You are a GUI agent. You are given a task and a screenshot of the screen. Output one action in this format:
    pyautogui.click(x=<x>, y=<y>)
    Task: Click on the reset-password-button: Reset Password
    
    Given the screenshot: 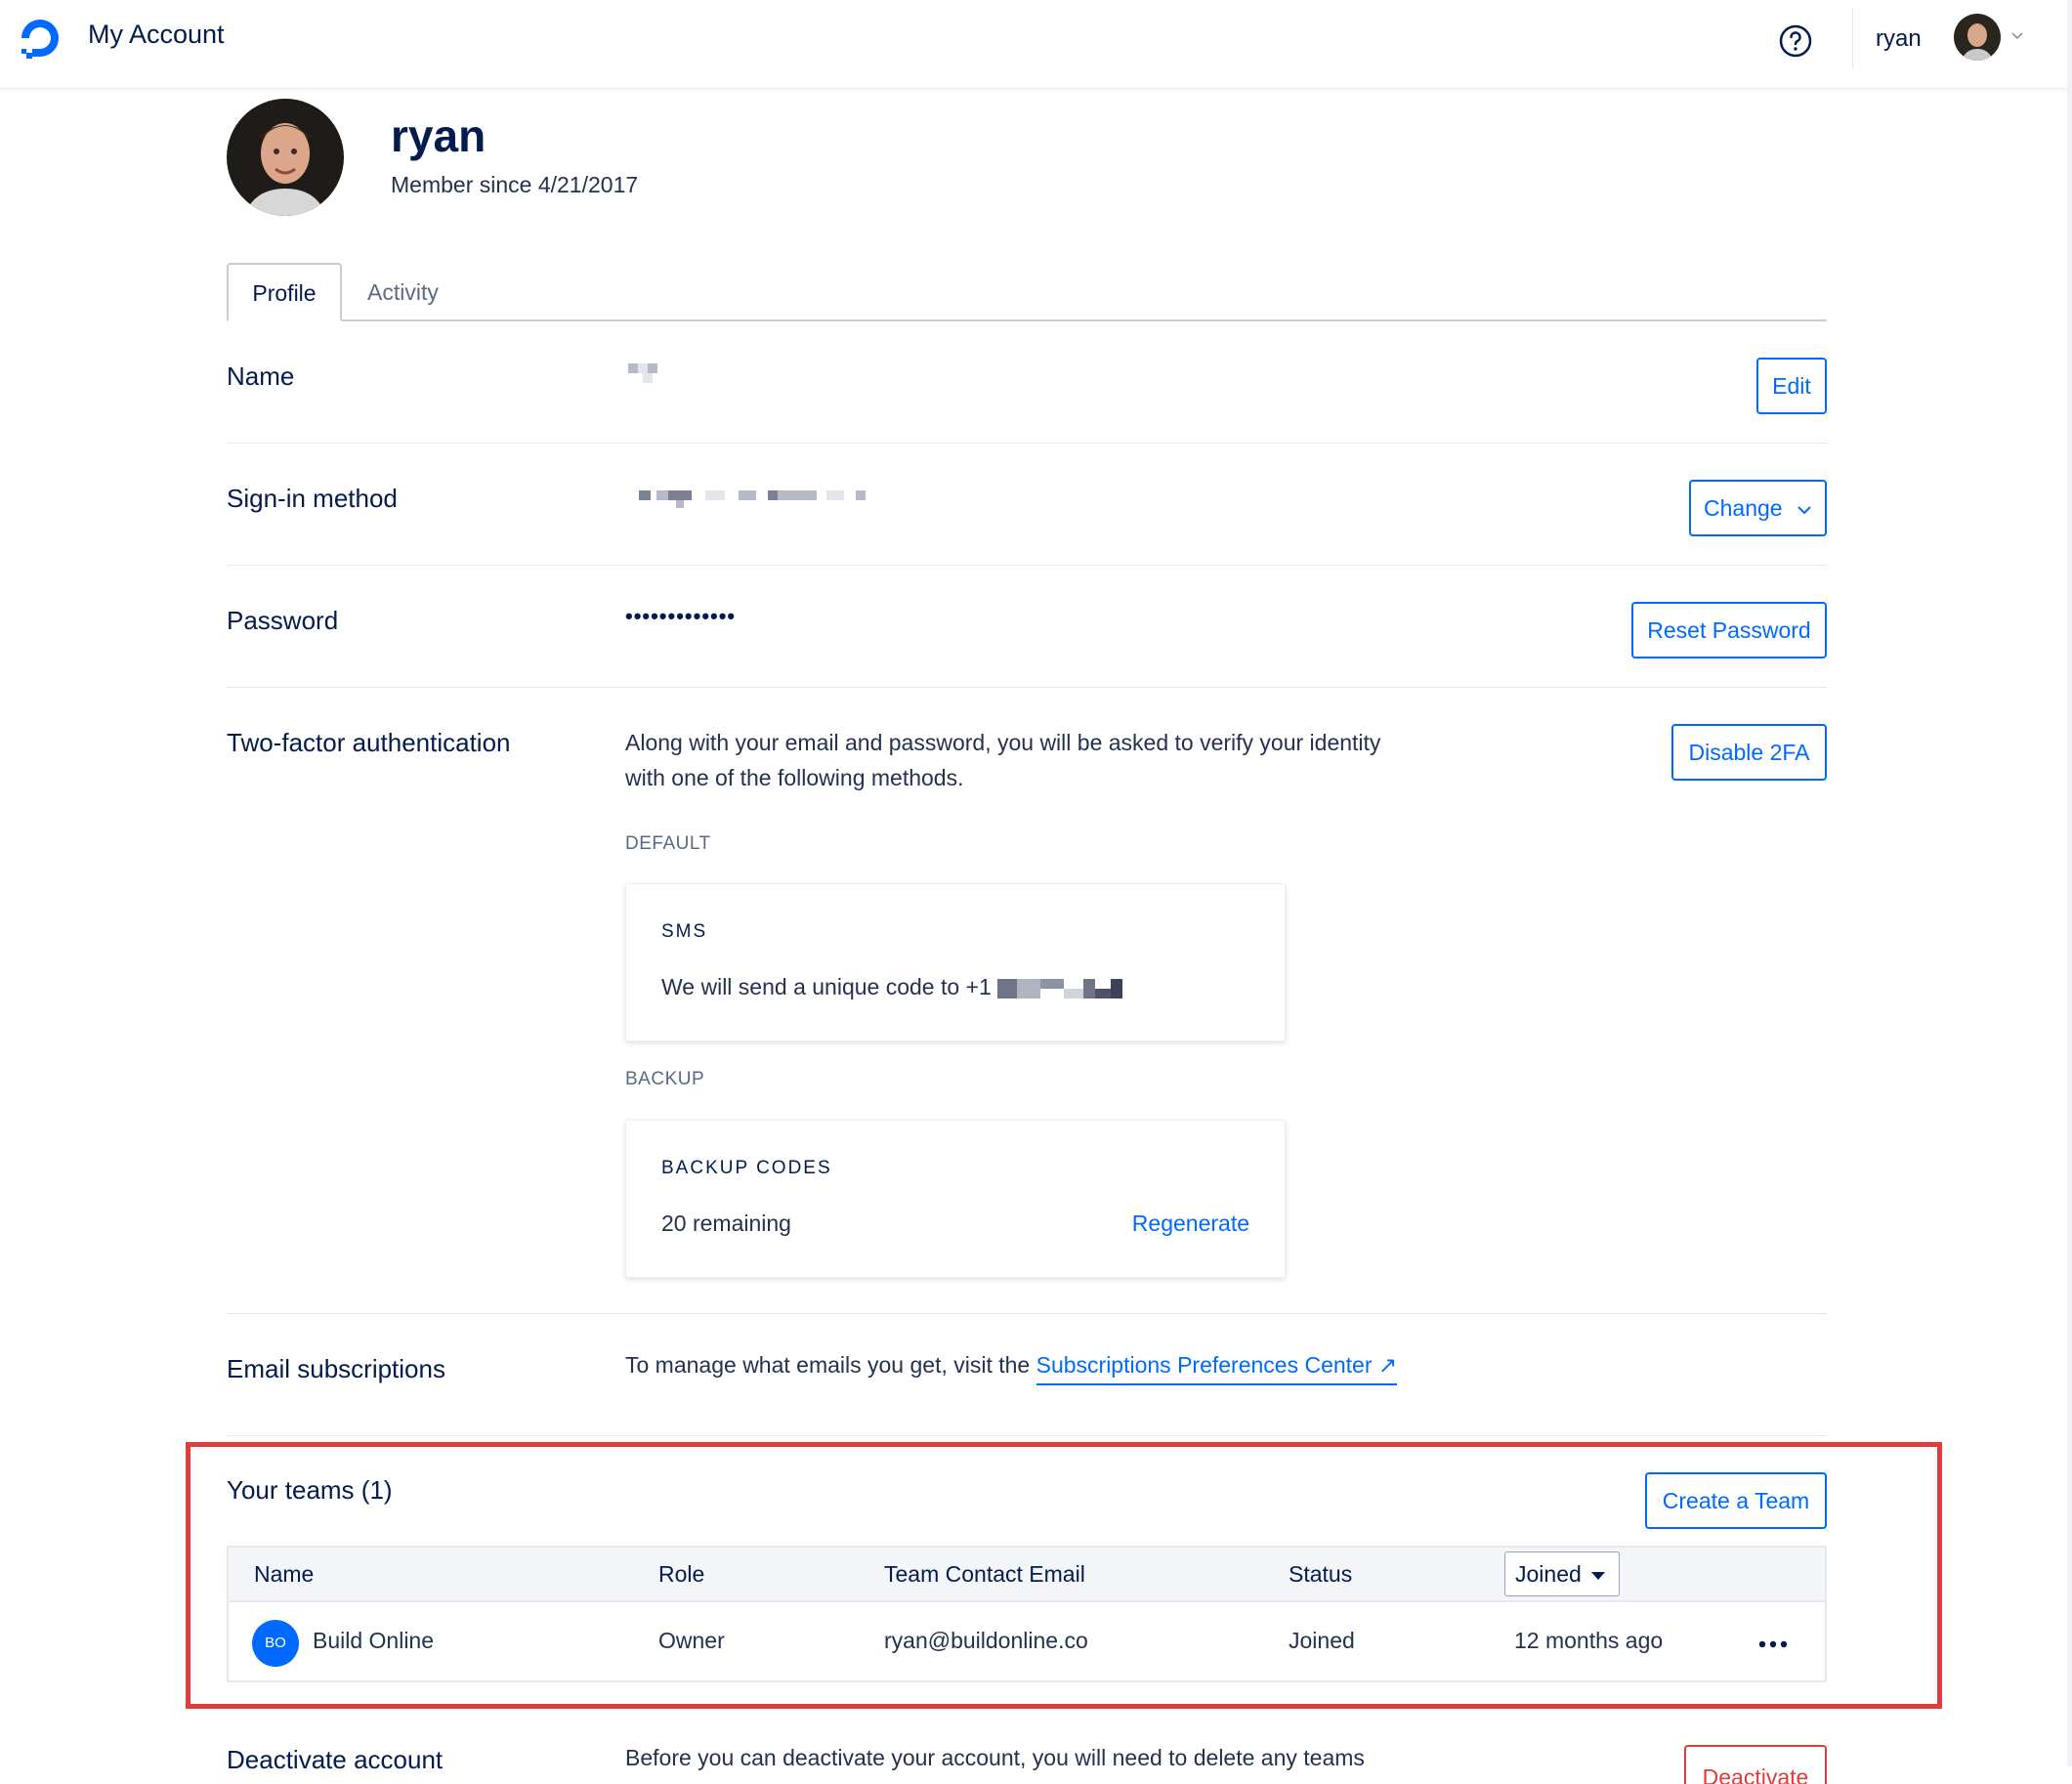 What is the action you would take?
    pyautogui.click(x=1729, y=630)
    